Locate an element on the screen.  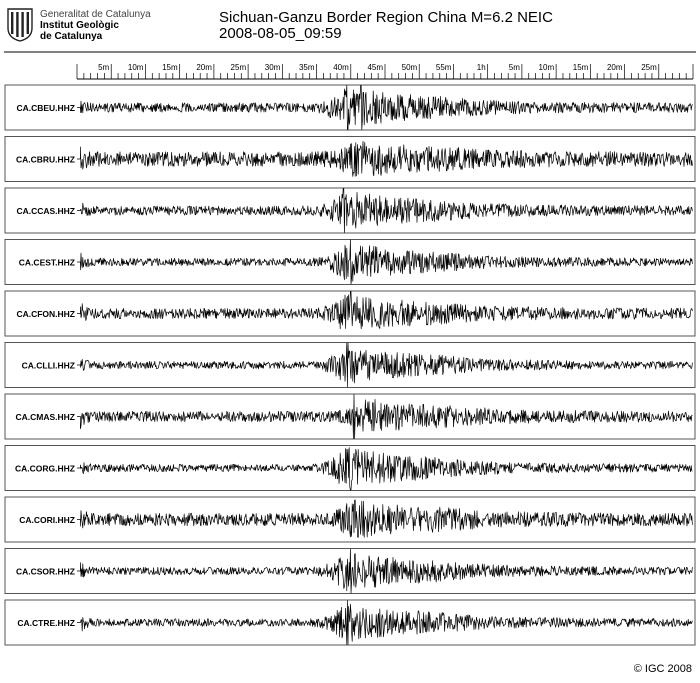
copyright-notice: © IGC 2008 is located at coordinates (662, 669).